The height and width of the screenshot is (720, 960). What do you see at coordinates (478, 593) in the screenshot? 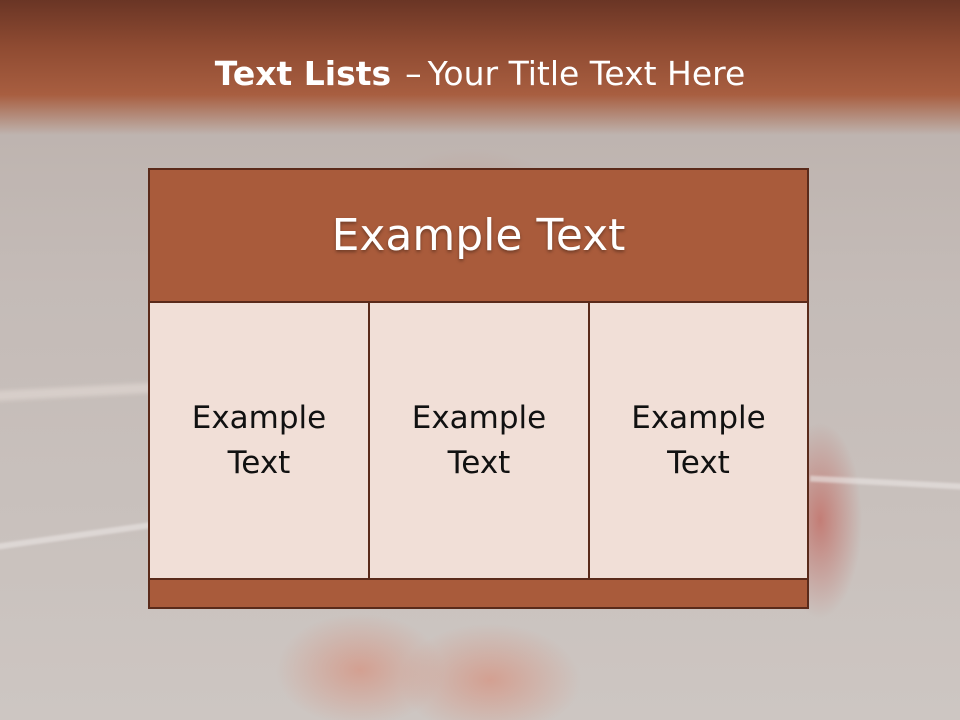
I see `table-footer-band` at bounding box center [478, 593].